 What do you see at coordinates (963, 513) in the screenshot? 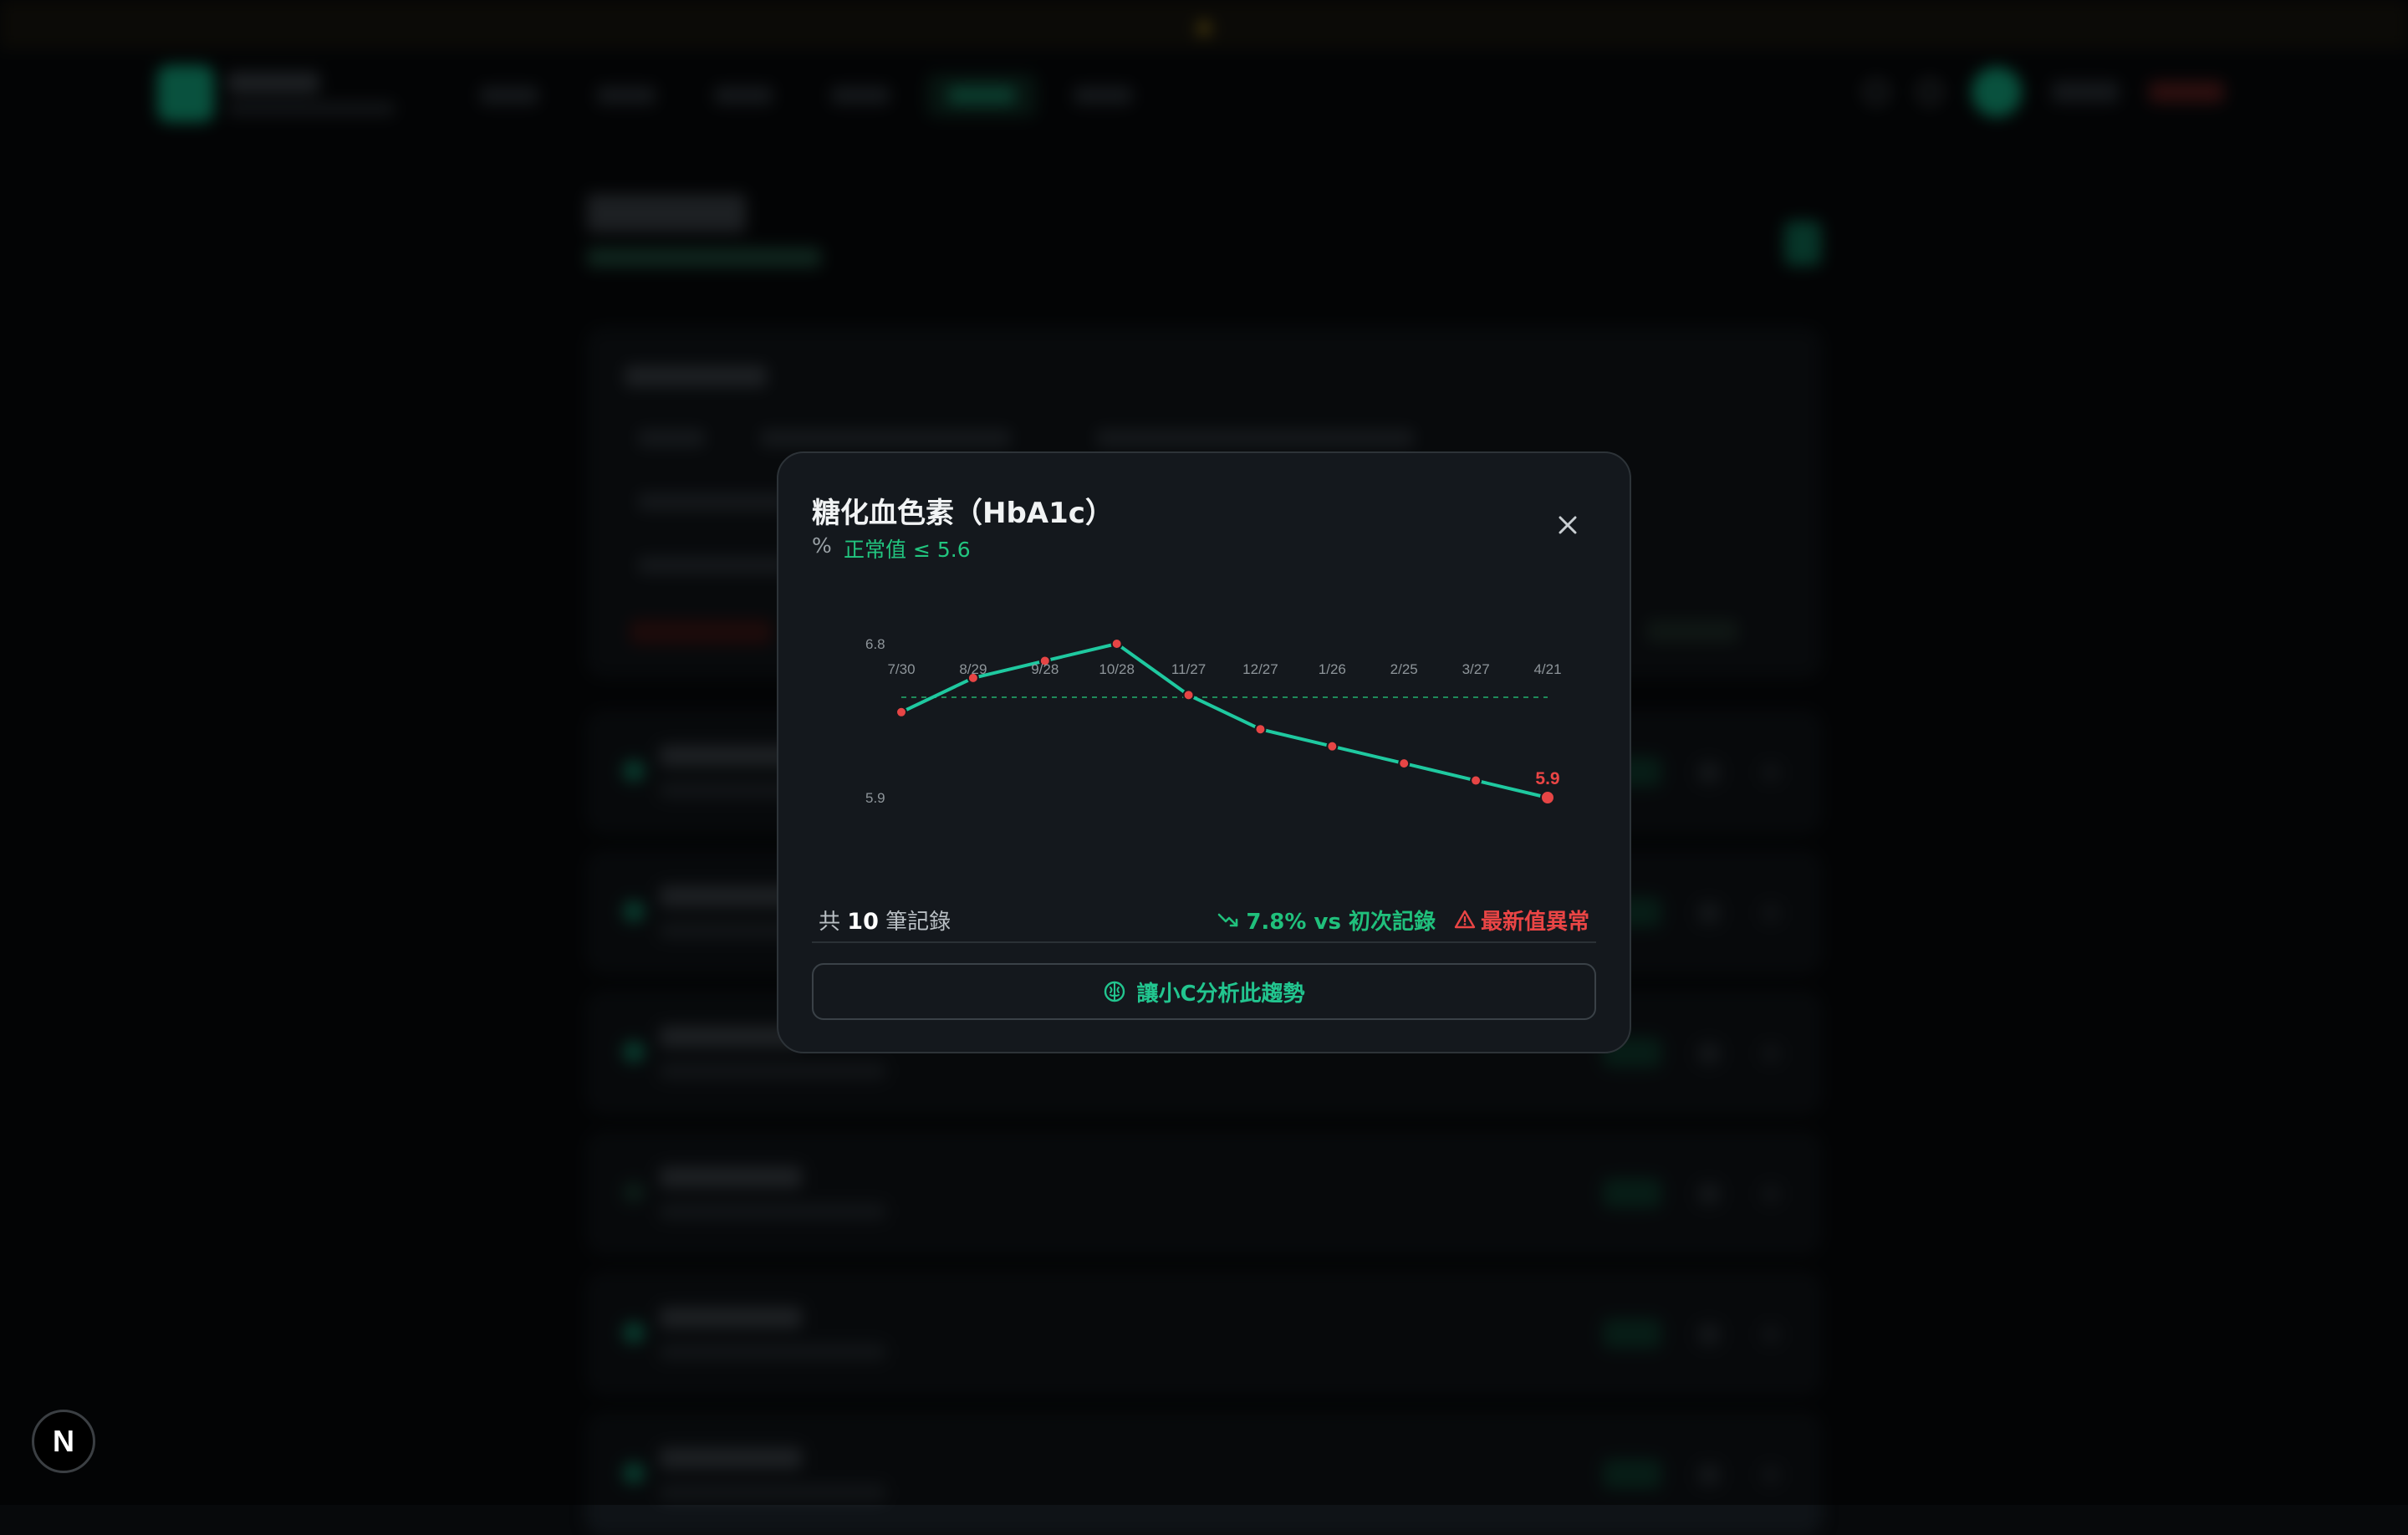
I see `modal-title: 糖化血色素（HbA1c）` at bounding box center [963, 513].